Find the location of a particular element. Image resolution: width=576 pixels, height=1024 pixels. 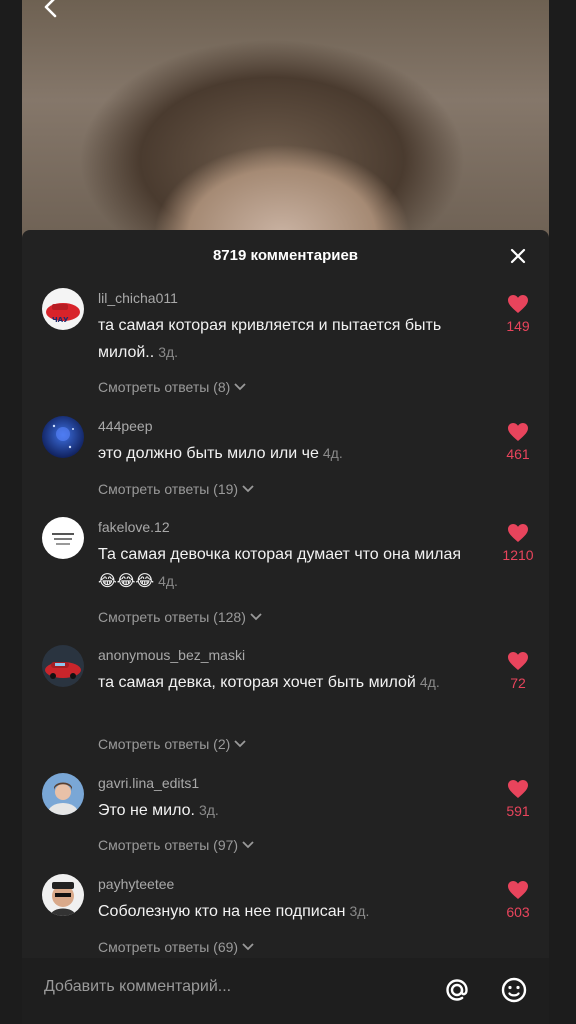

view-replies-link: Смотреть ответы (19) is located at coordinates (176, 489).